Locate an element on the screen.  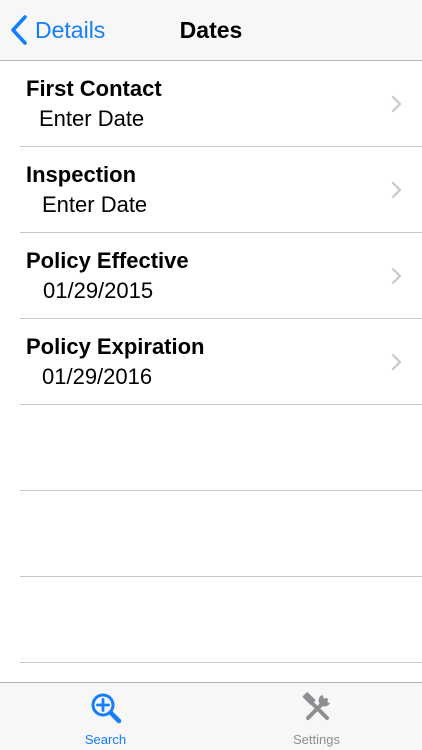
tab-bar: Search Settings is located at coordinates (211, 716).